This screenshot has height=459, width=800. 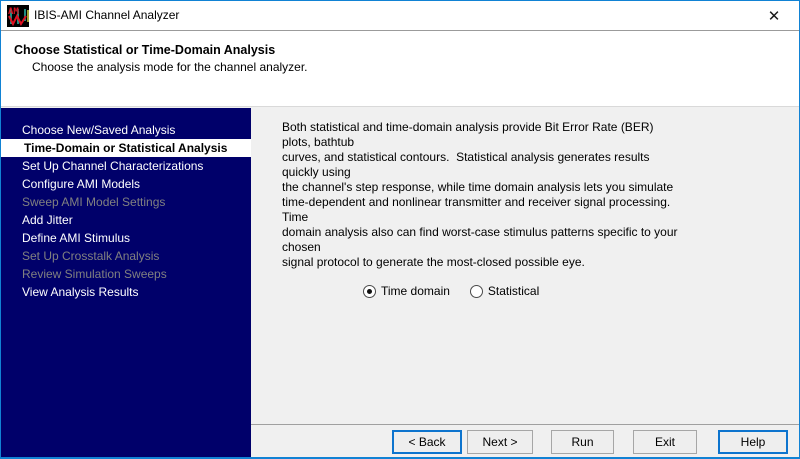 I want to click on radio-option-time-domain: Time domain, so click(x=406, y=291).